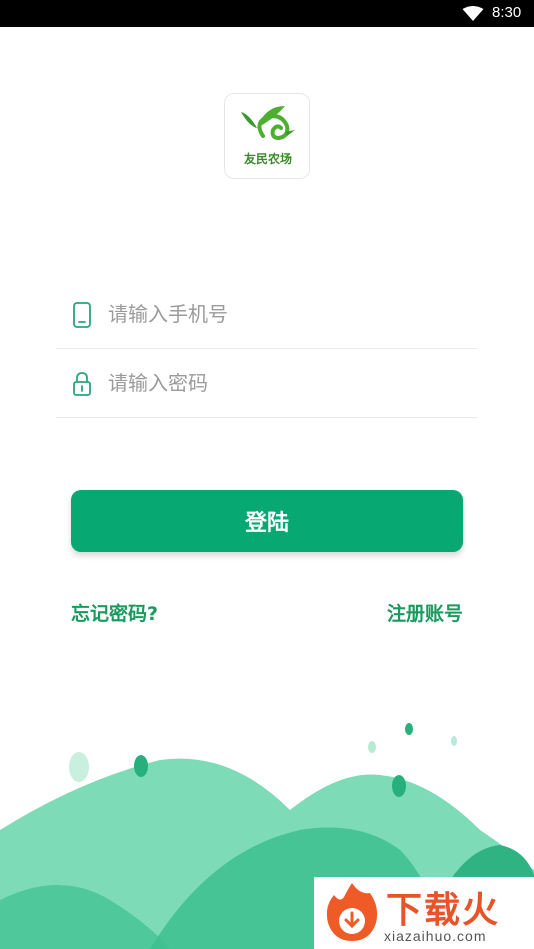 This screenshot has height=949, width=534. I want to click on password-input, so click(278, 383).